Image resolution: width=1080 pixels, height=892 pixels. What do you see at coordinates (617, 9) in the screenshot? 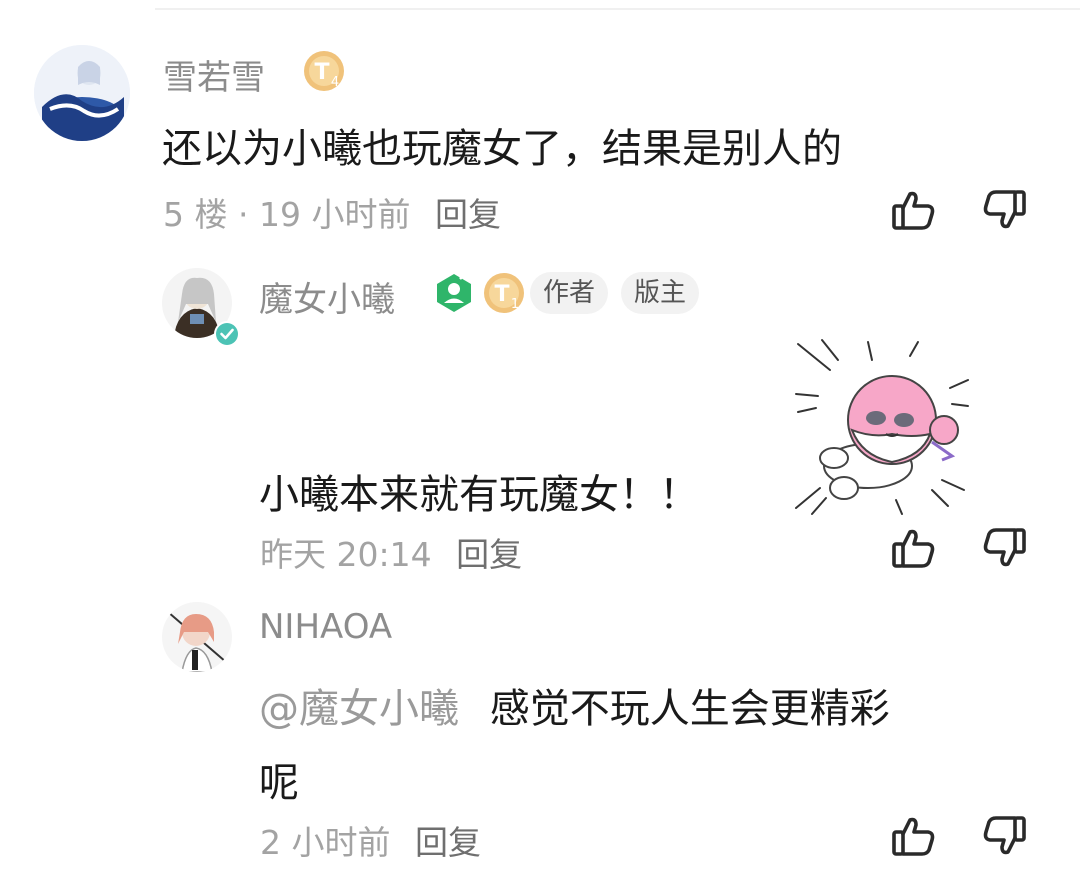
I see `top-divider` at bounding box center [617, 9].